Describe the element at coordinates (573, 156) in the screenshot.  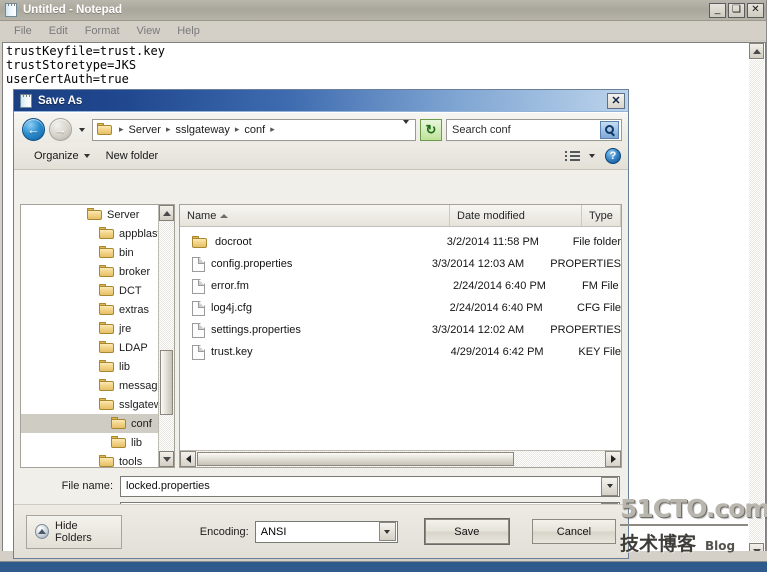
I see `list-view-icon` at that location.